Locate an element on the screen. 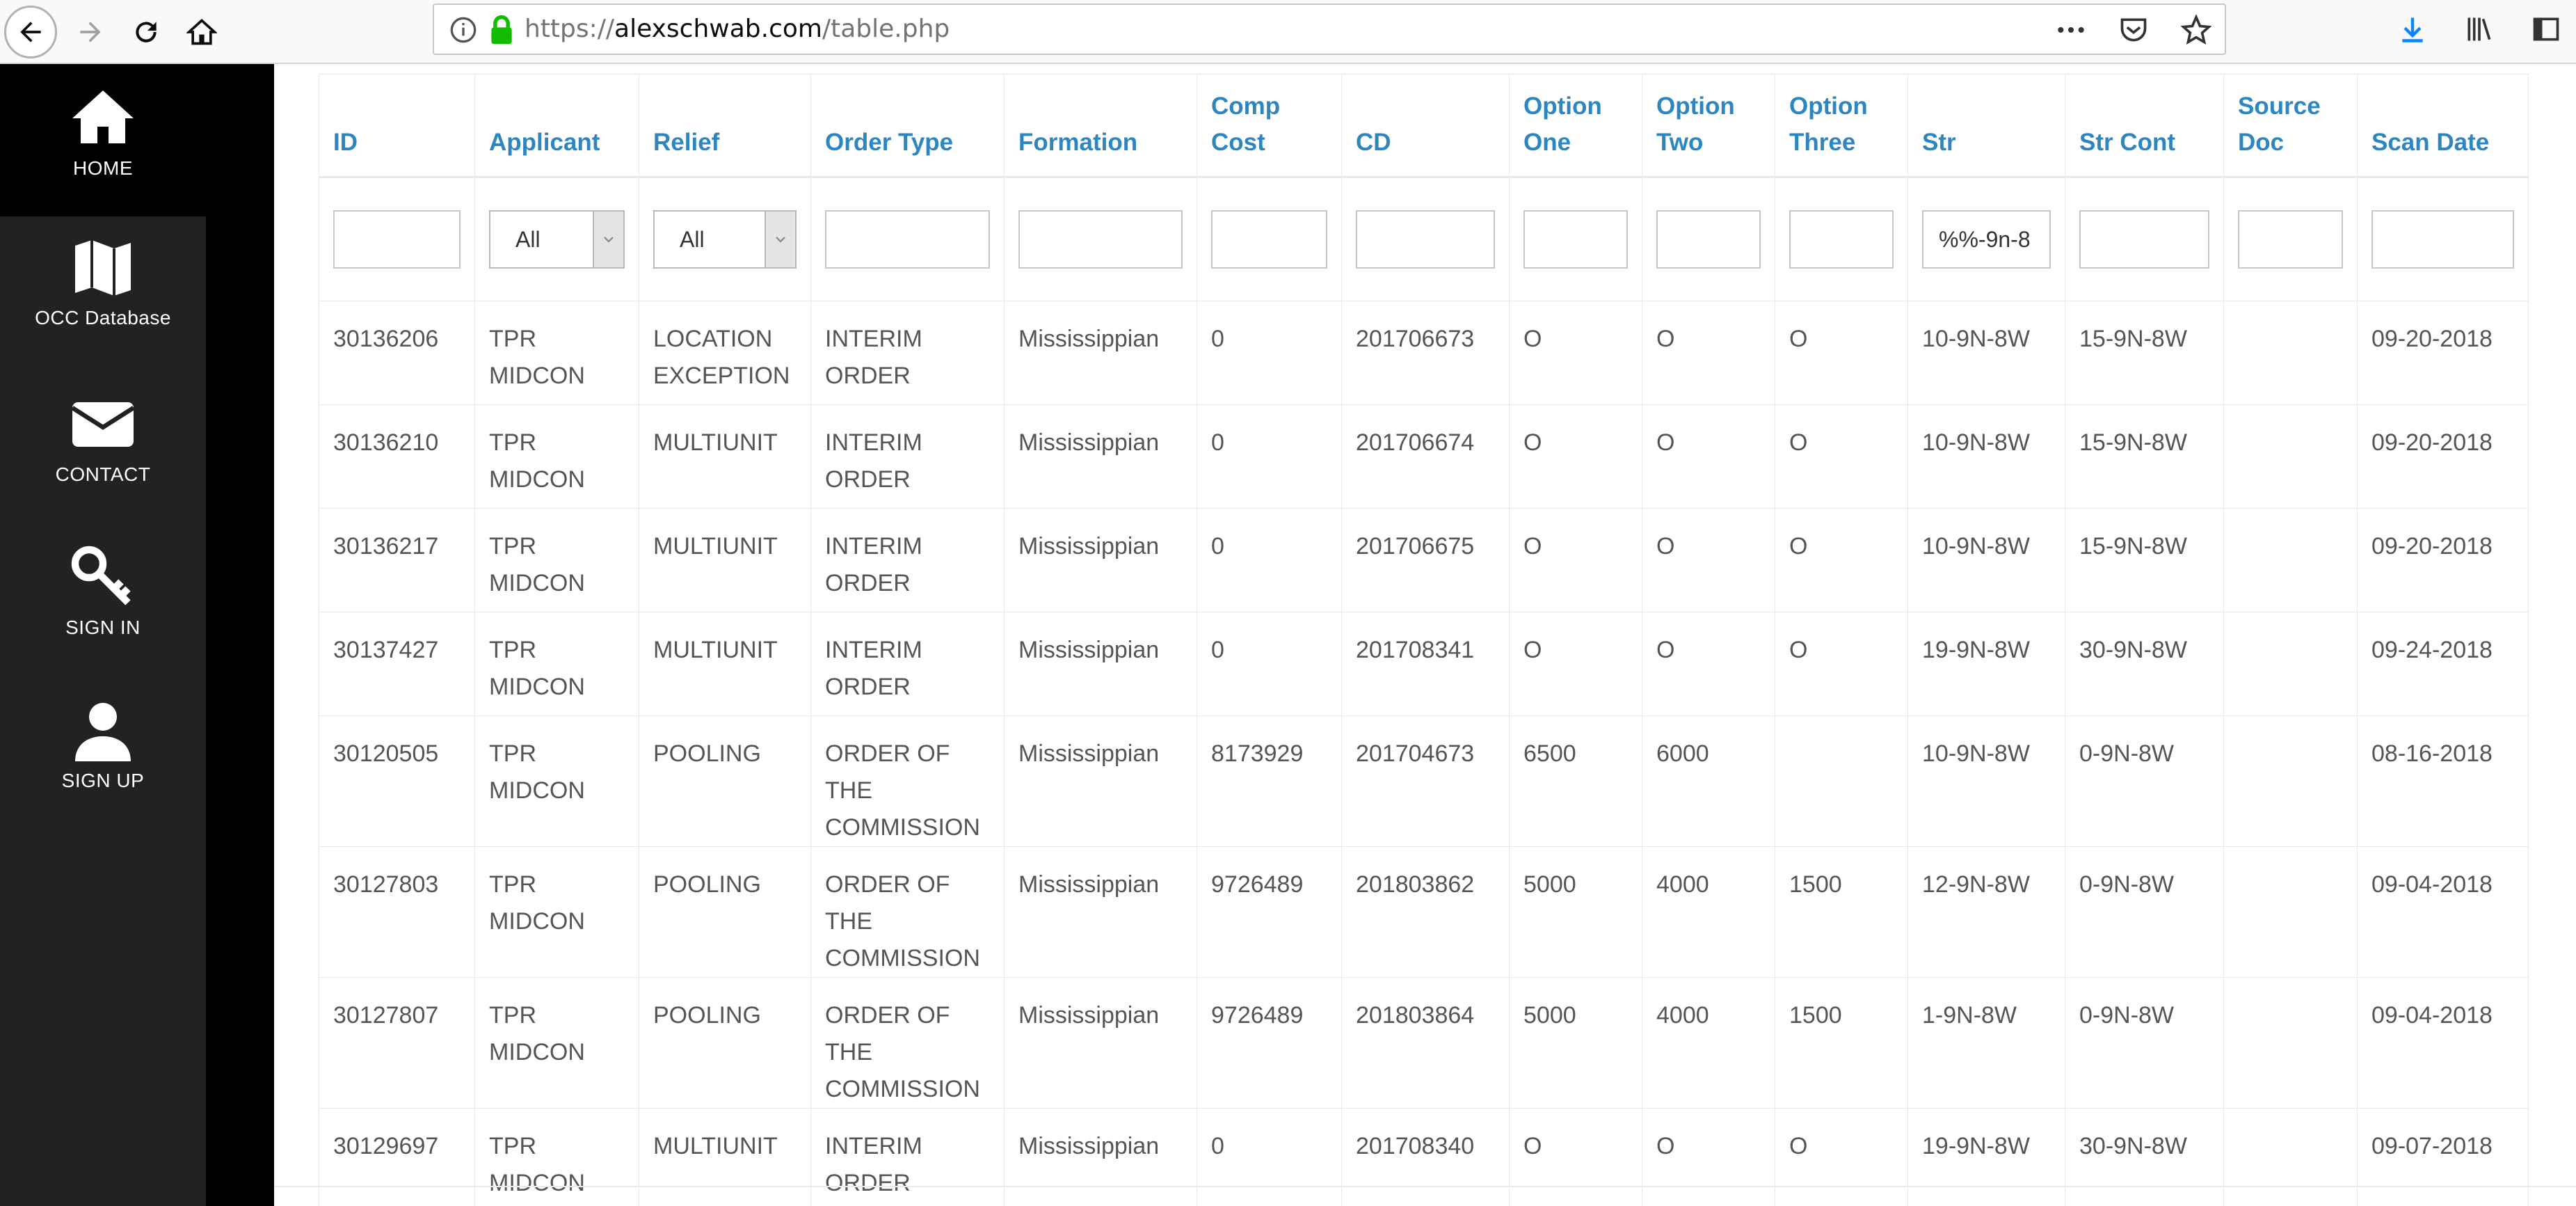  filter-id-input is located at coordinates (397, 239).